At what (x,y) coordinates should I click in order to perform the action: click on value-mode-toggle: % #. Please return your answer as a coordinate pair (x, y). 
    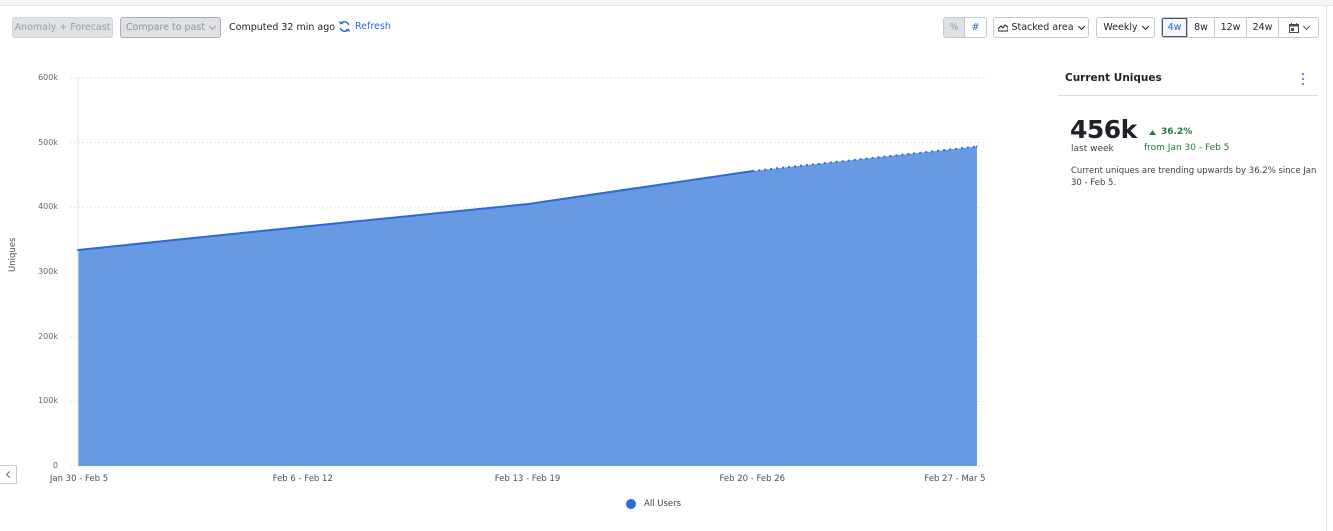
    Looking at the image, I should click on (965, 27).